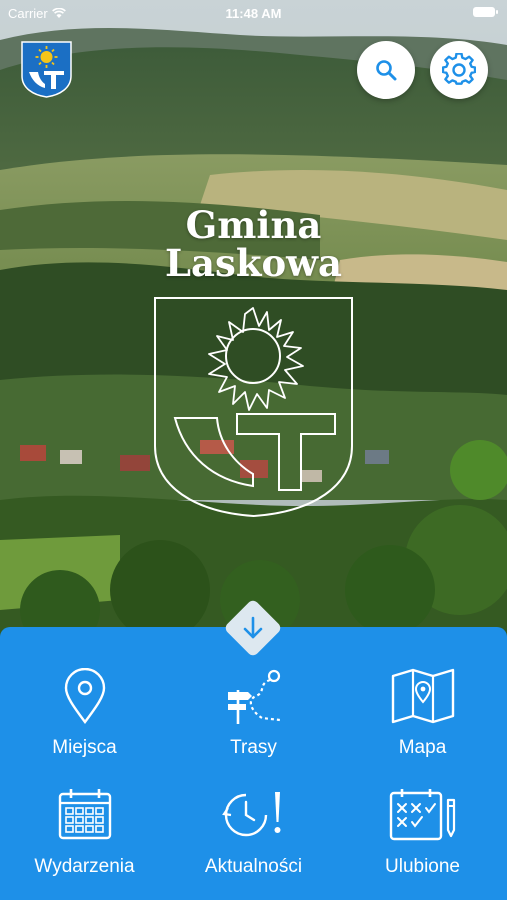 The image size is (507, 900). I want to click on title-line-1: Gmina, so click(253, 225).